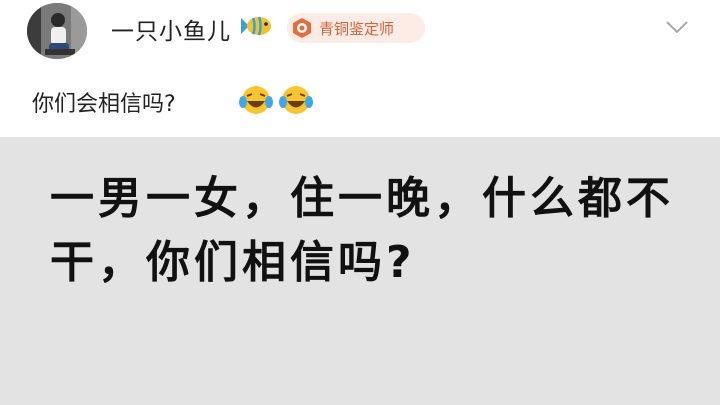 Image resolution: width=720 pixels, height=405 pixels. Describe the element at coordinates (104, 104) in the screenshot. I see `post-text: 你们会相信吗?` at that location.